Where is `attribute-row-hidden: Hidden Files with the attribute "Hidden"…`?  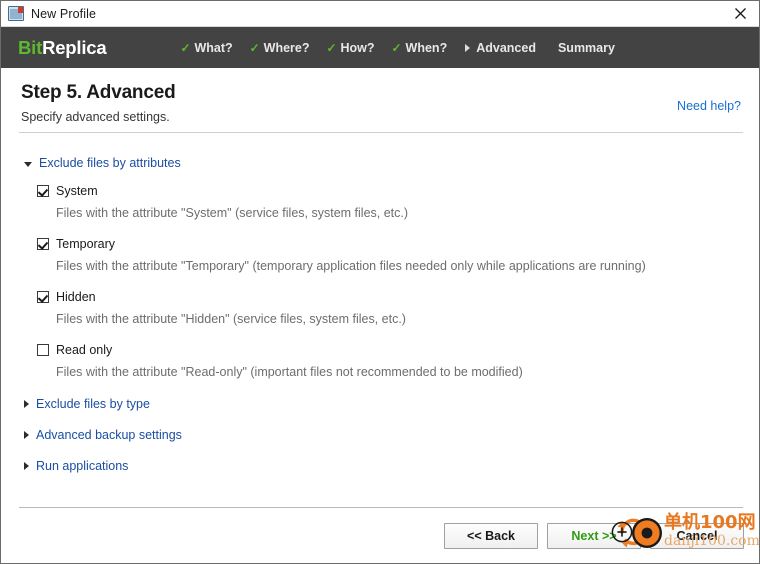 attribute-row-hidden: Hidden Files with the attribute "Hidden"… is located at coordinates (380, 307).